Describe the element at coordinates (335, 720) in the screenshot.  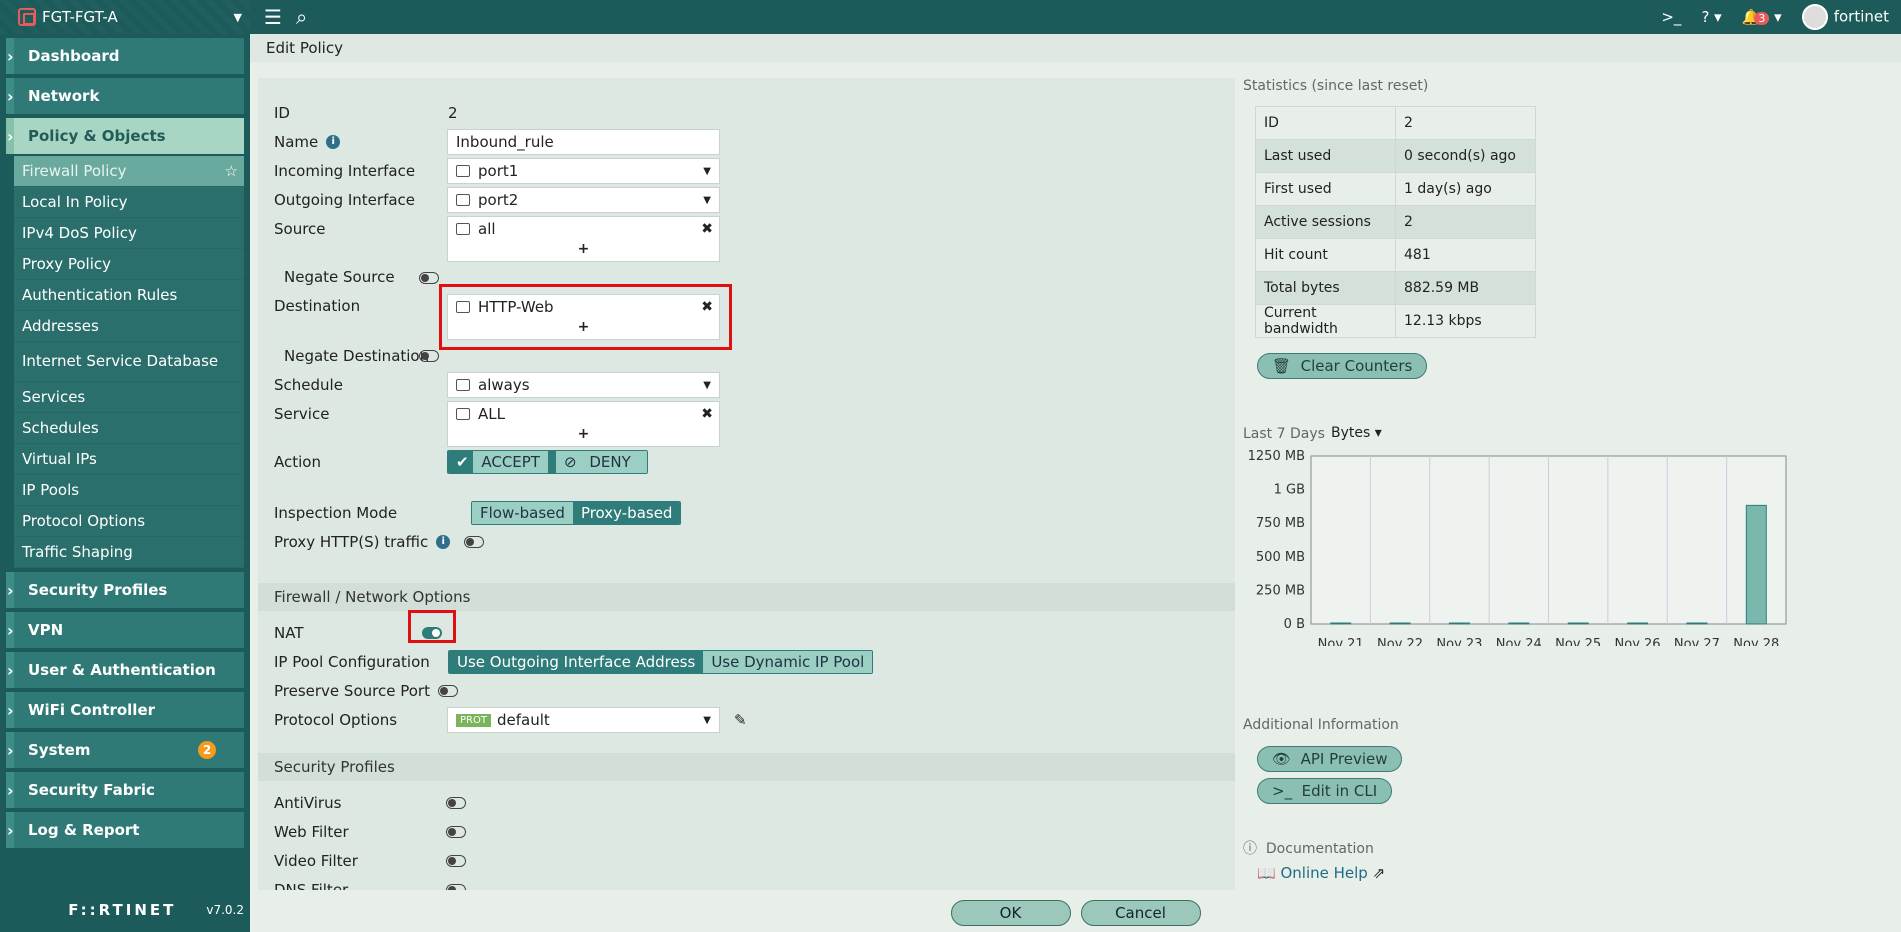
I see `protocol-options-row: Protocol Options` at that location.